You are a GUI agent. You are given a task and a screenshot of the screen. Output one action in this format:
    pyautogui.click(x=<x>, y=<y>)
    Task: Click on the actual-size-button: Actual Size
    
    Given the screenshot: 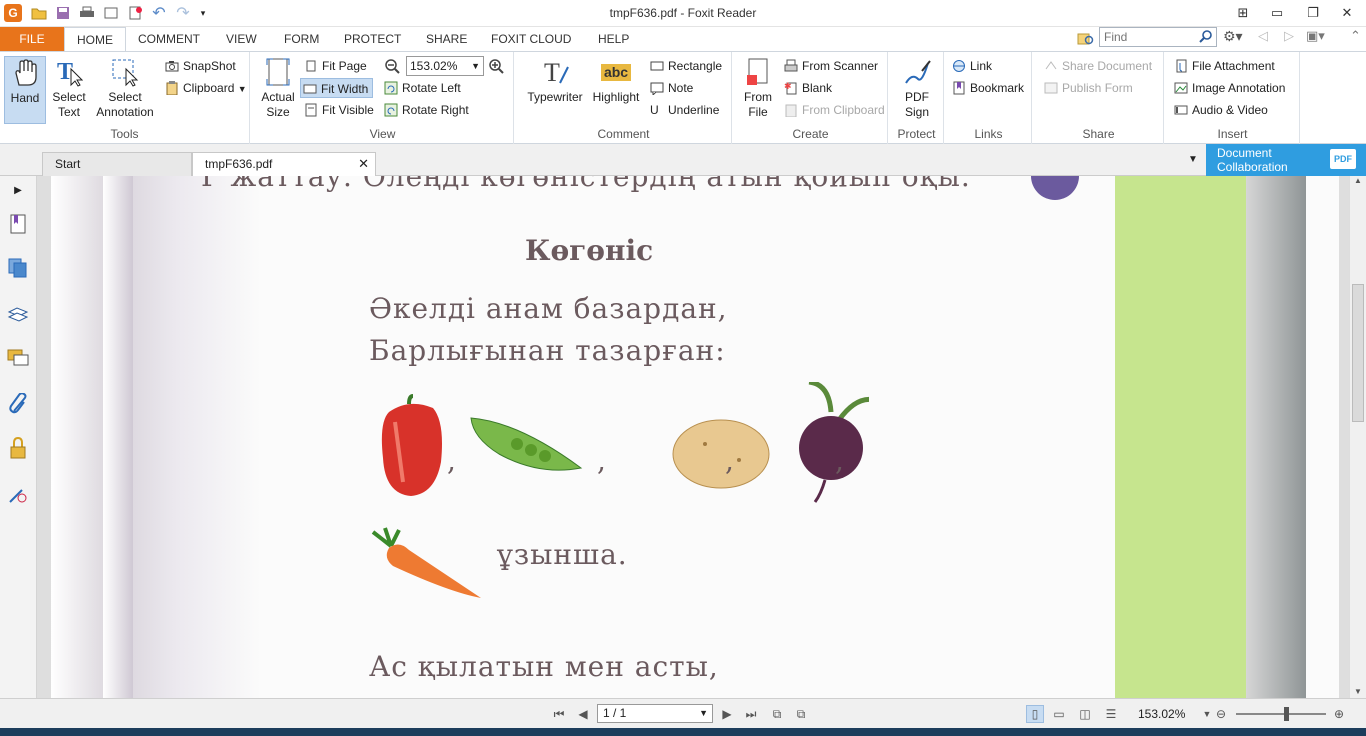 What is the action you would take?
    pyautogui.click(x=278, y=88)
    